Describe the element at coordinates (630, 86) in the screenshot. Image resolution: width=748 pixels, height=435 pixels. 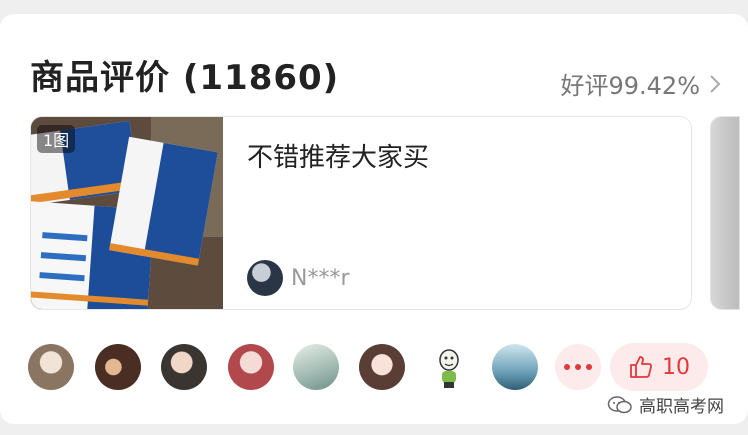
I see `positive-rating-label: 好评99.42%` at that location.